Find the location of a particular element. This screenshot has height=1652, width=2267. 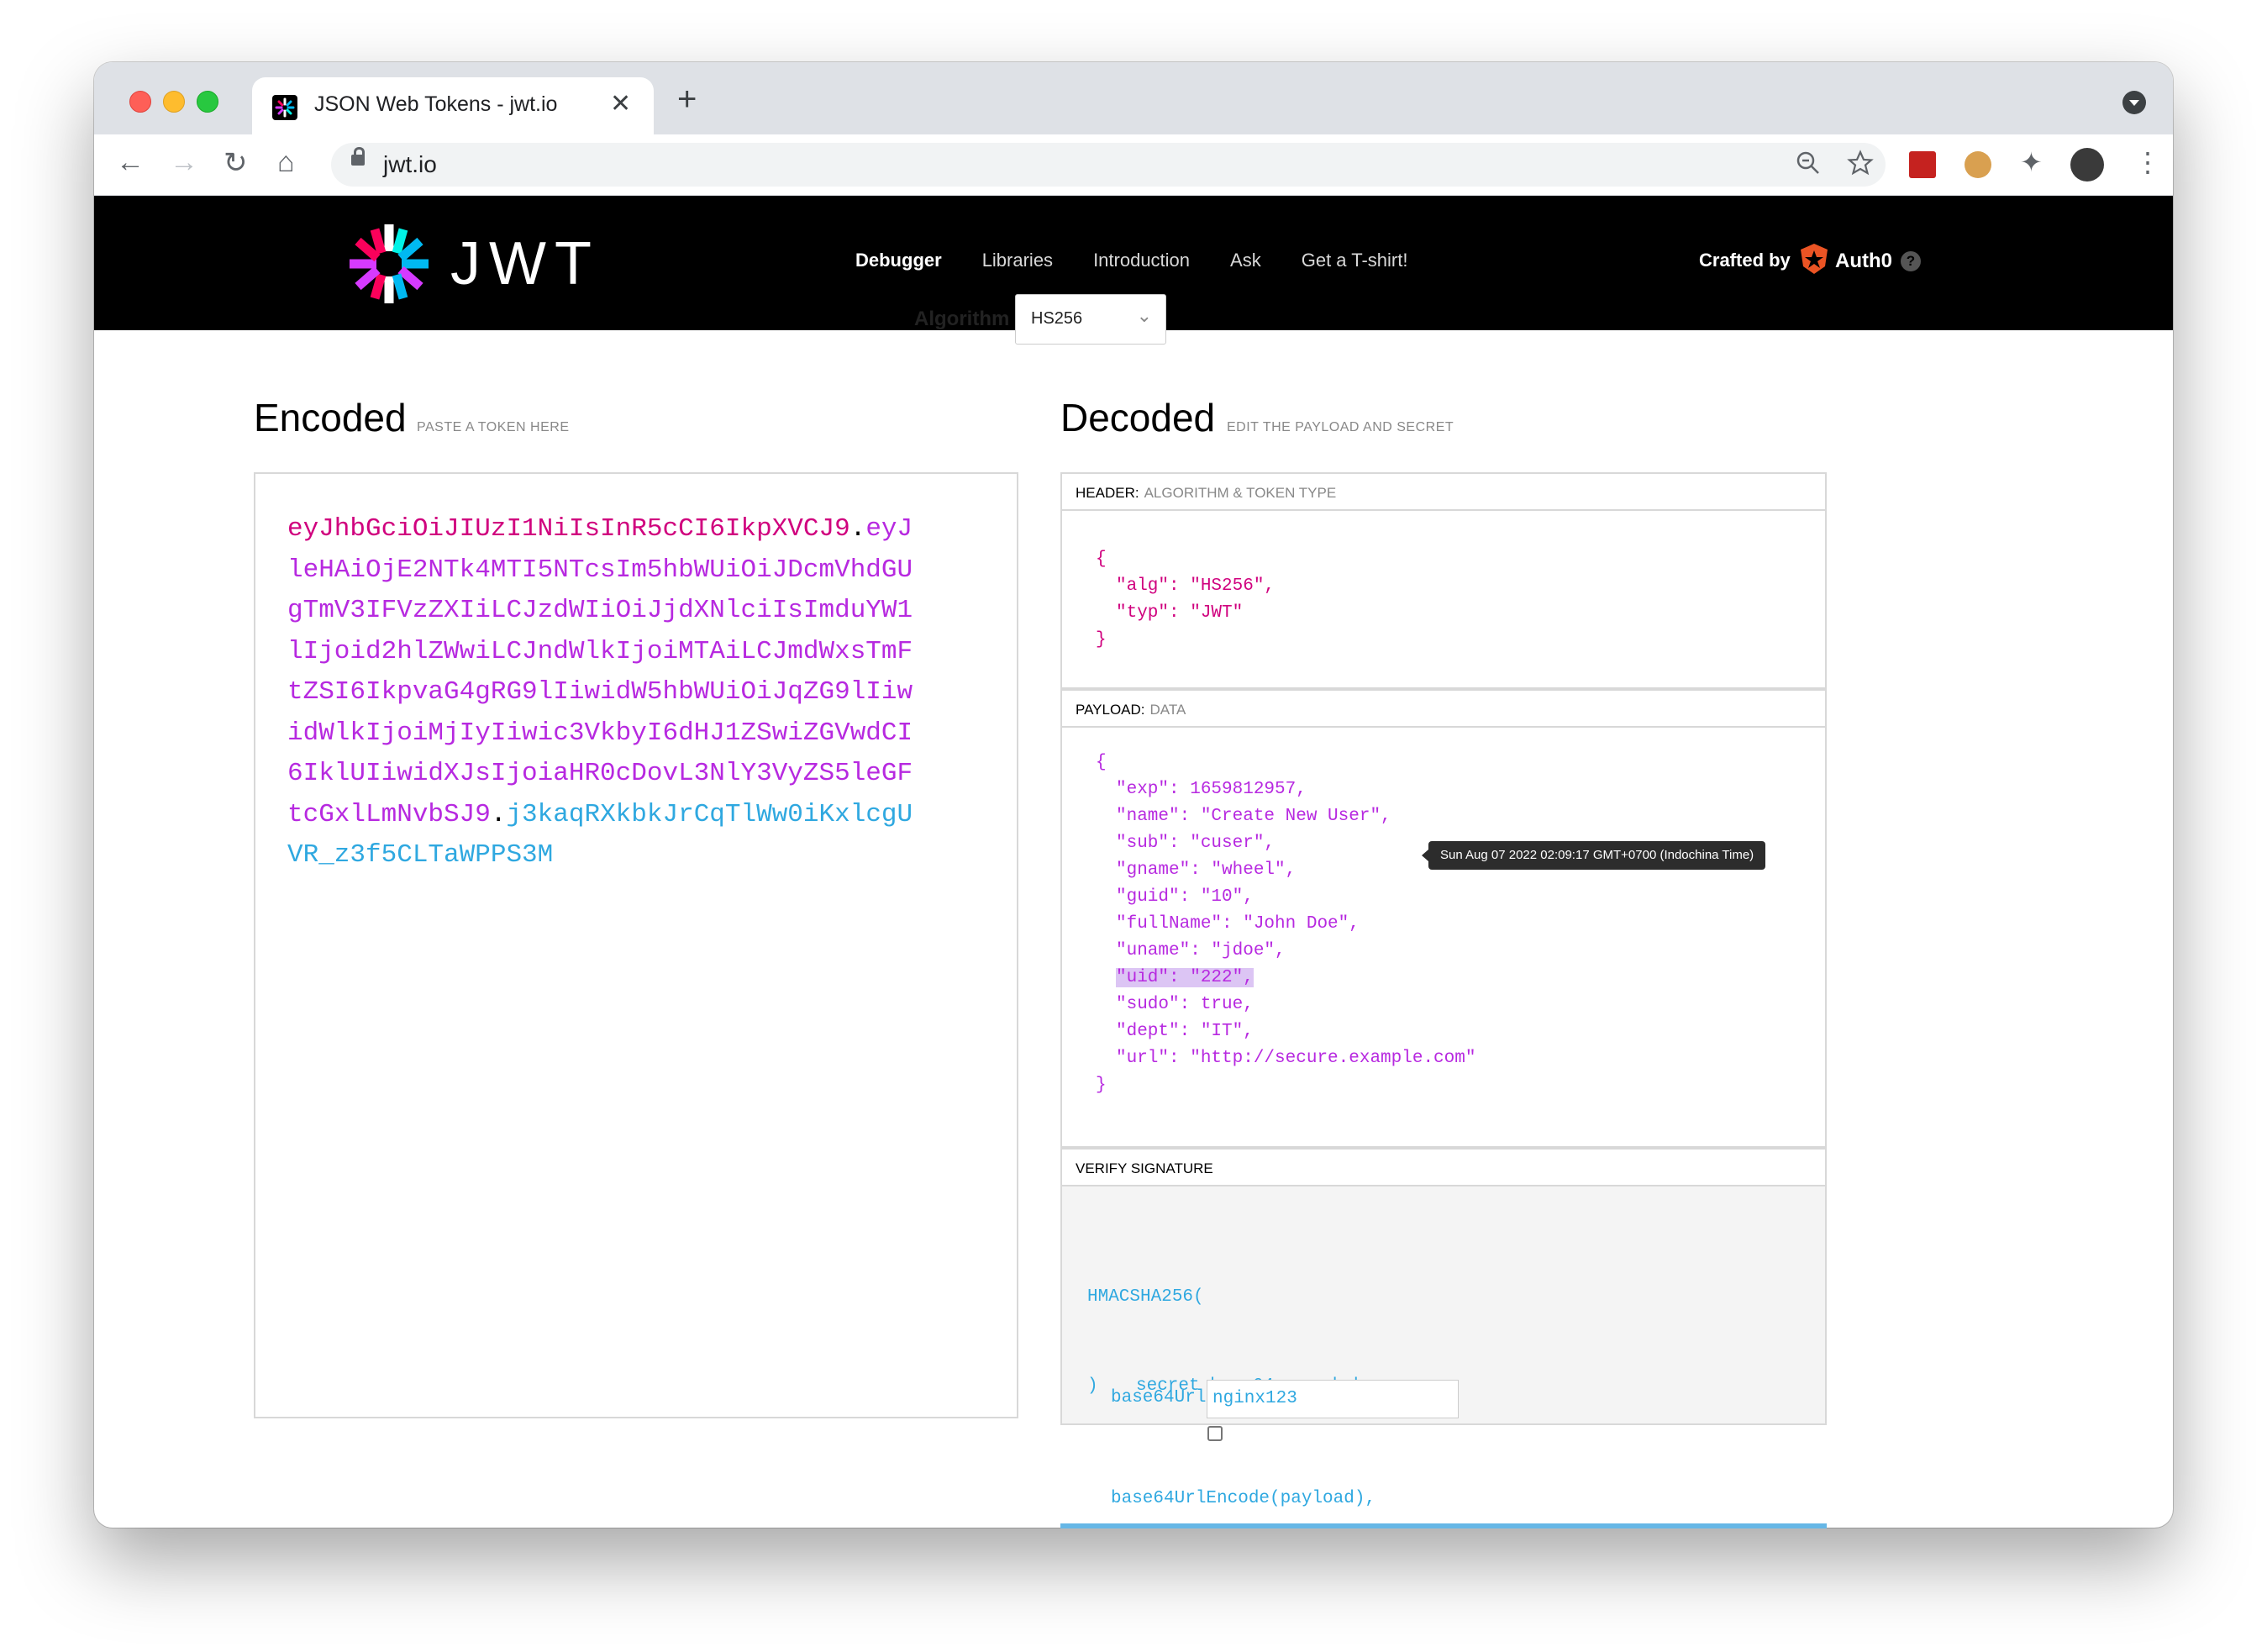

algorithm-label: Algorithm is located at coordinates (962, 319).